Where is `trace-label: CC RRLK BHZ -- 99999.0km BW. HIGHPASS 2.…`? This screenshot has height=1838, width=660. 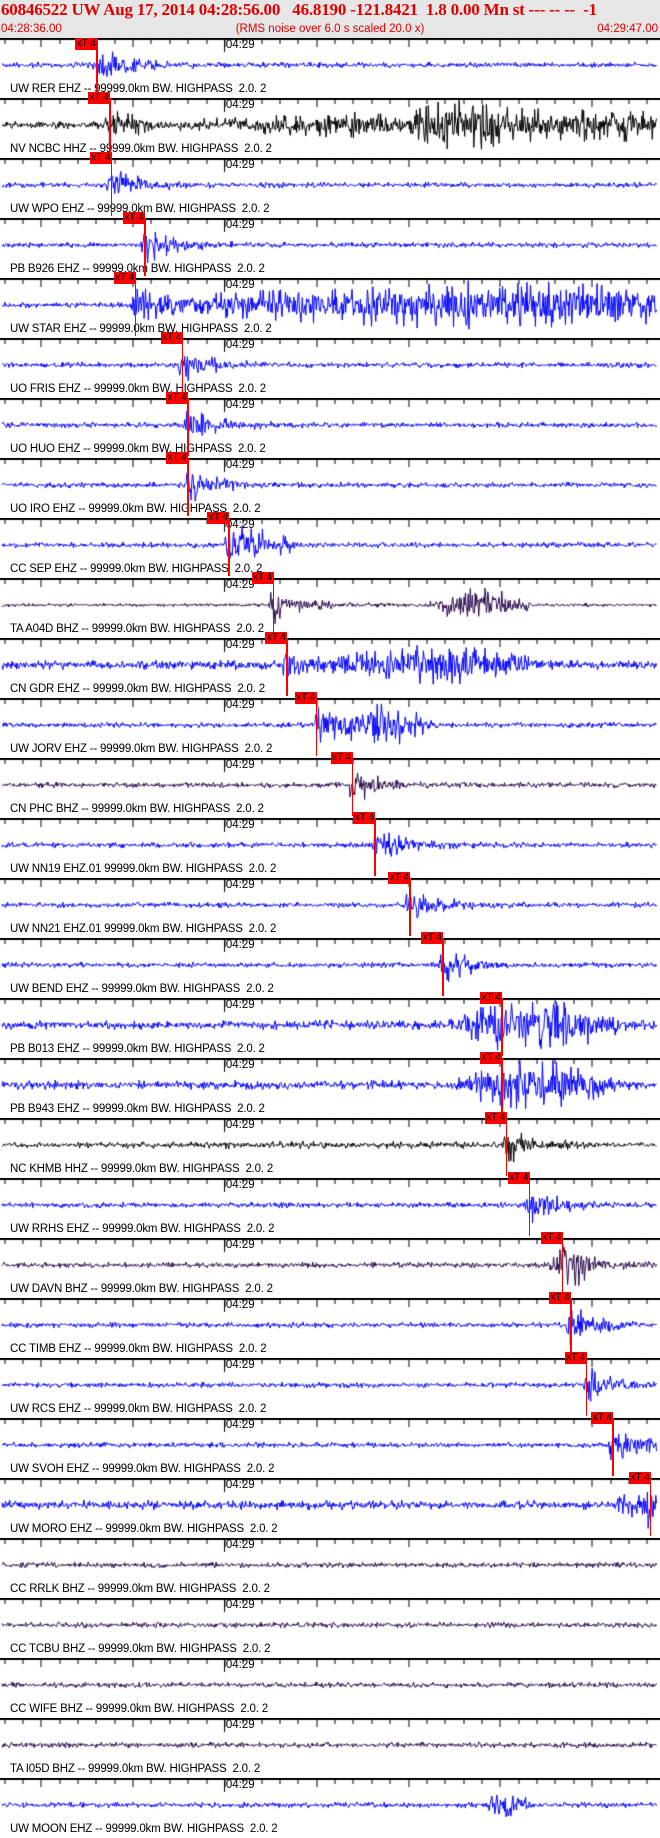 trace-label: CC RRLK BHZ -- 99999.0km BW. HIGHPASS 2.… is located at coordinates (140, 1589).